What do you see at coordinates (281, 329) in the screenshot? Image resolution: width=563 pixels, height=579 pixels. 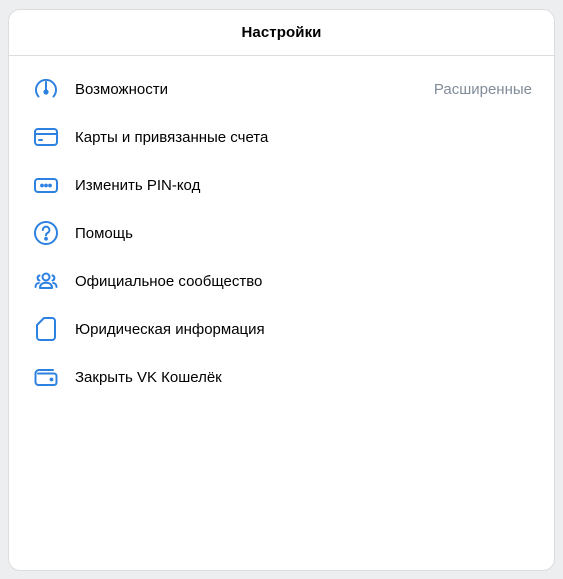 I see `settings-item-legal: Юридическая информация` at bounding box center [281, 329].